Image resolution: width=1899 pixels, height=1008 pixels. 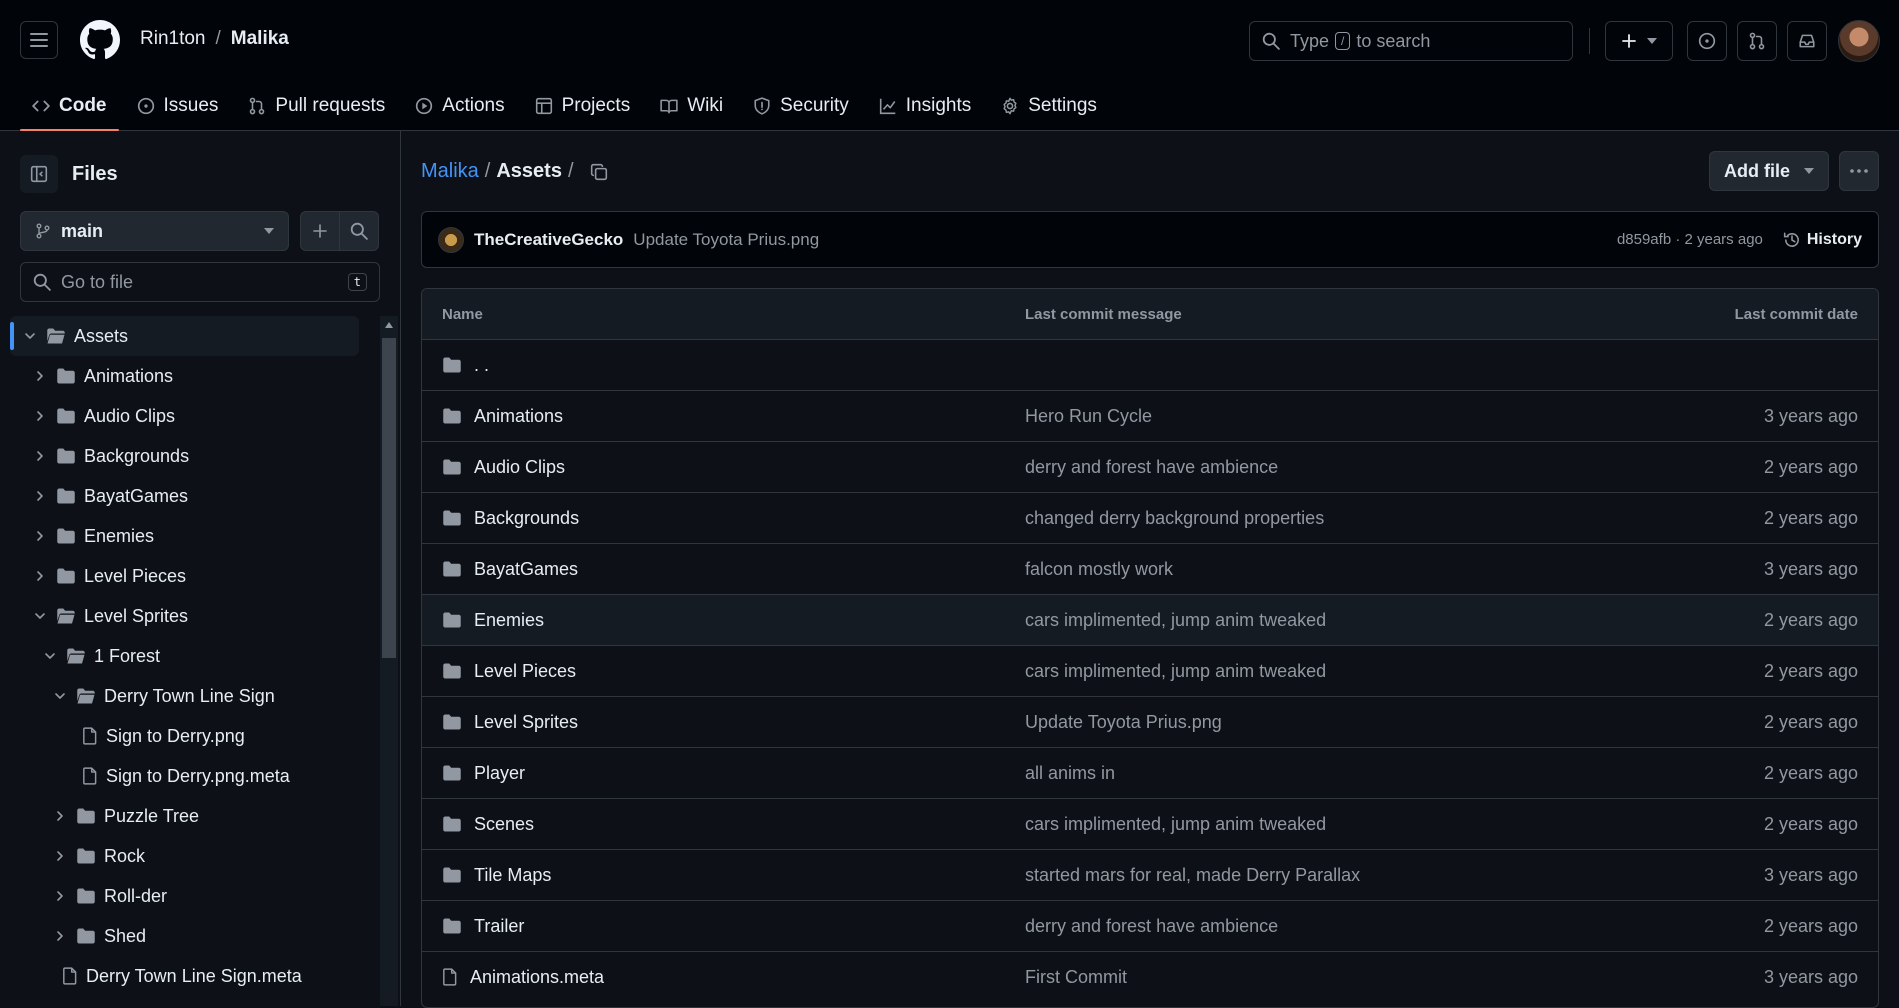 What do you see at coordinates (481, 365) in the screenshot?
I see `parent-directory-link: . .` at bounding box center [481, 365].